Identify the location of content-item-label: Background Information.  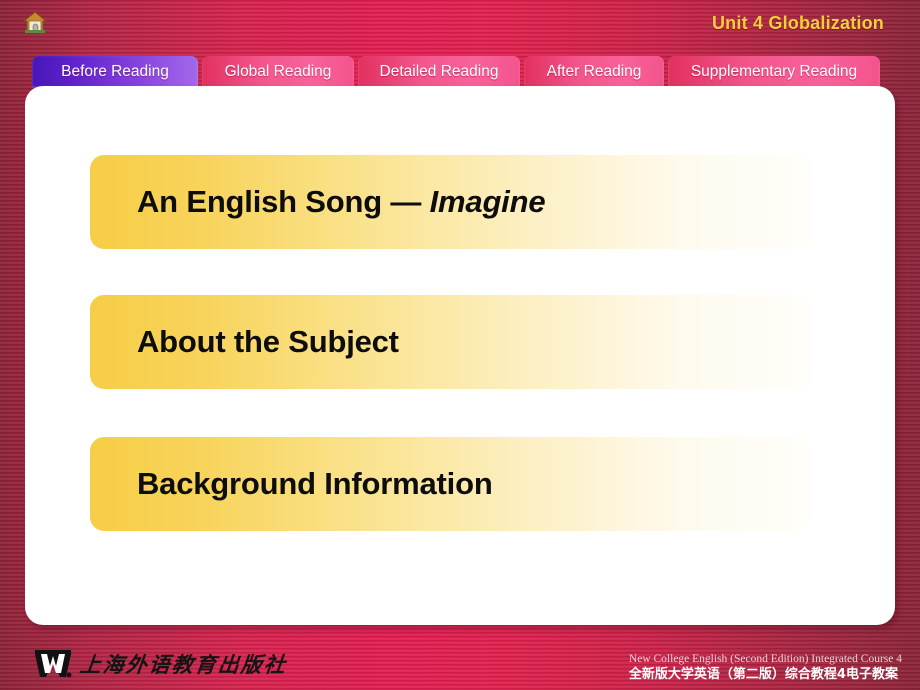
(315, 484).